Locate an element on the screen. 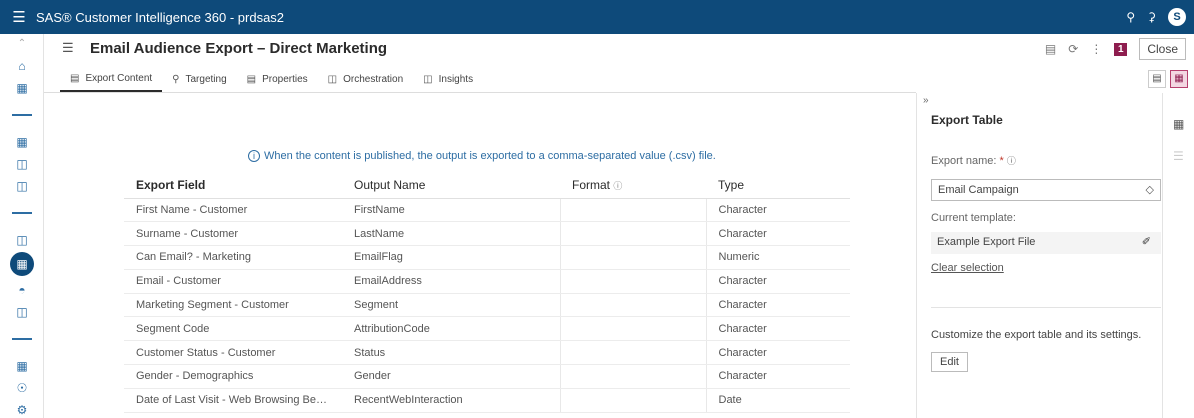 The height and width of the screenshot is (418, 1194). table-row: Segment Code AttributionCode Character is located at coordinates (487, 329).